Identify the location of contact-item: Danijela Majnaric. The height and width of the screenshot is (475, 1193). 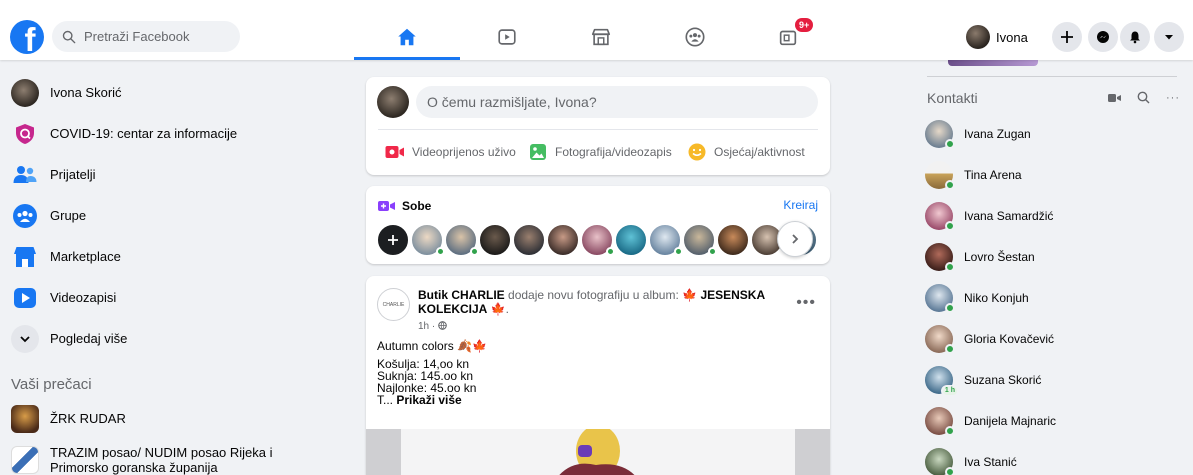
(1050, 421).